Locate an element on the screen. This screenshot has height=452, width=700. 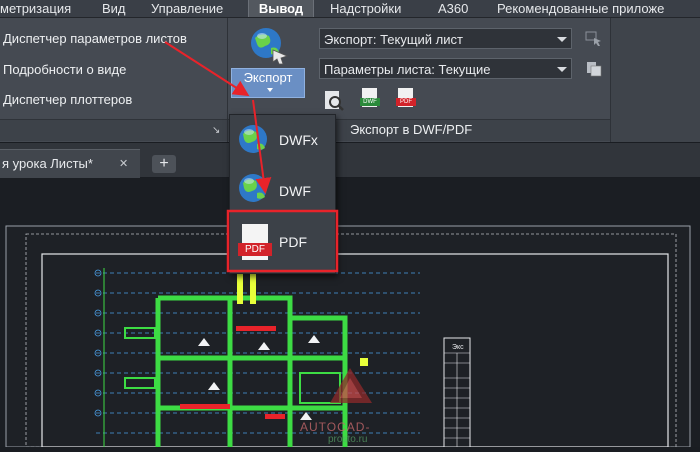
annotation-overlay is located at coordinates (251, 157).